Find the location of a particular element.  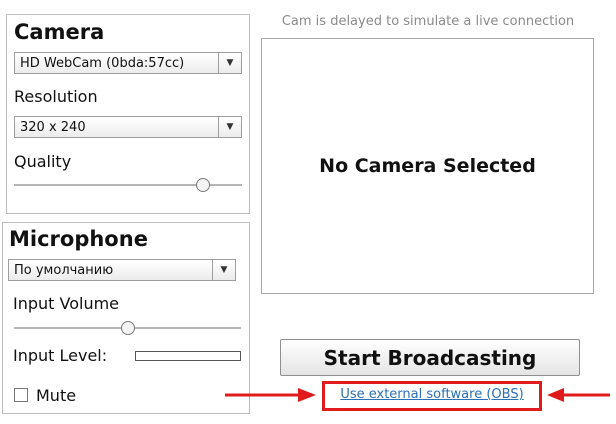

microphone-heading: Microphone is located at coordinates (78, 239).